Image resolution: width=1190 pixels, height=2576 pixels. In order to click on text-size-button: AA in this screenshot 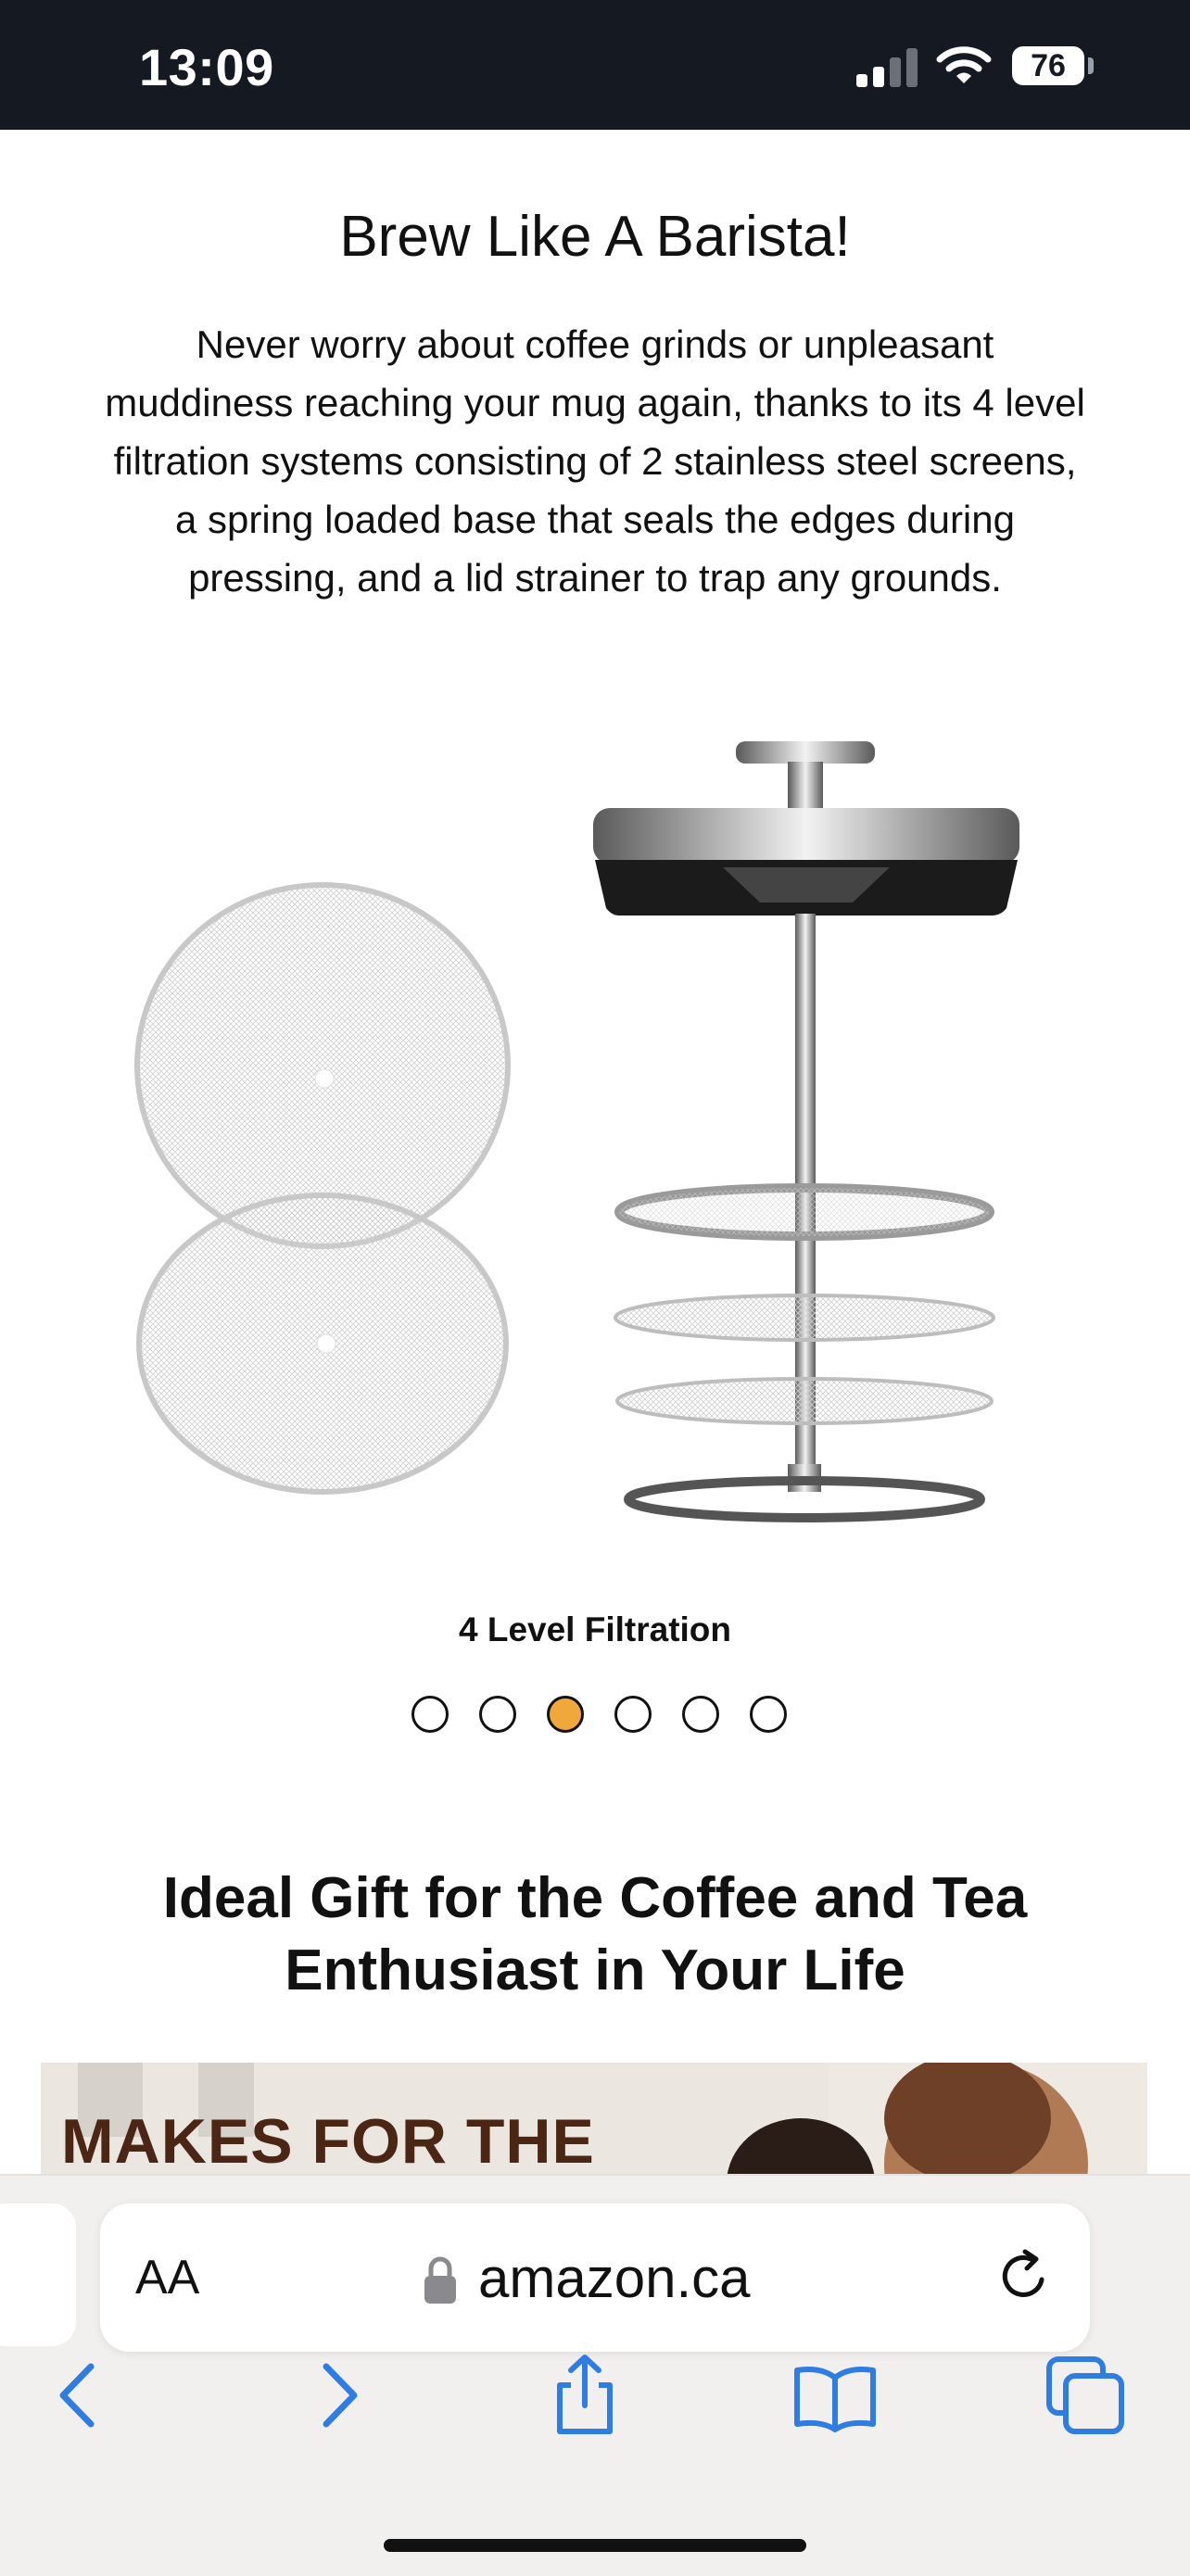, I will do `click(167, 2277)`.